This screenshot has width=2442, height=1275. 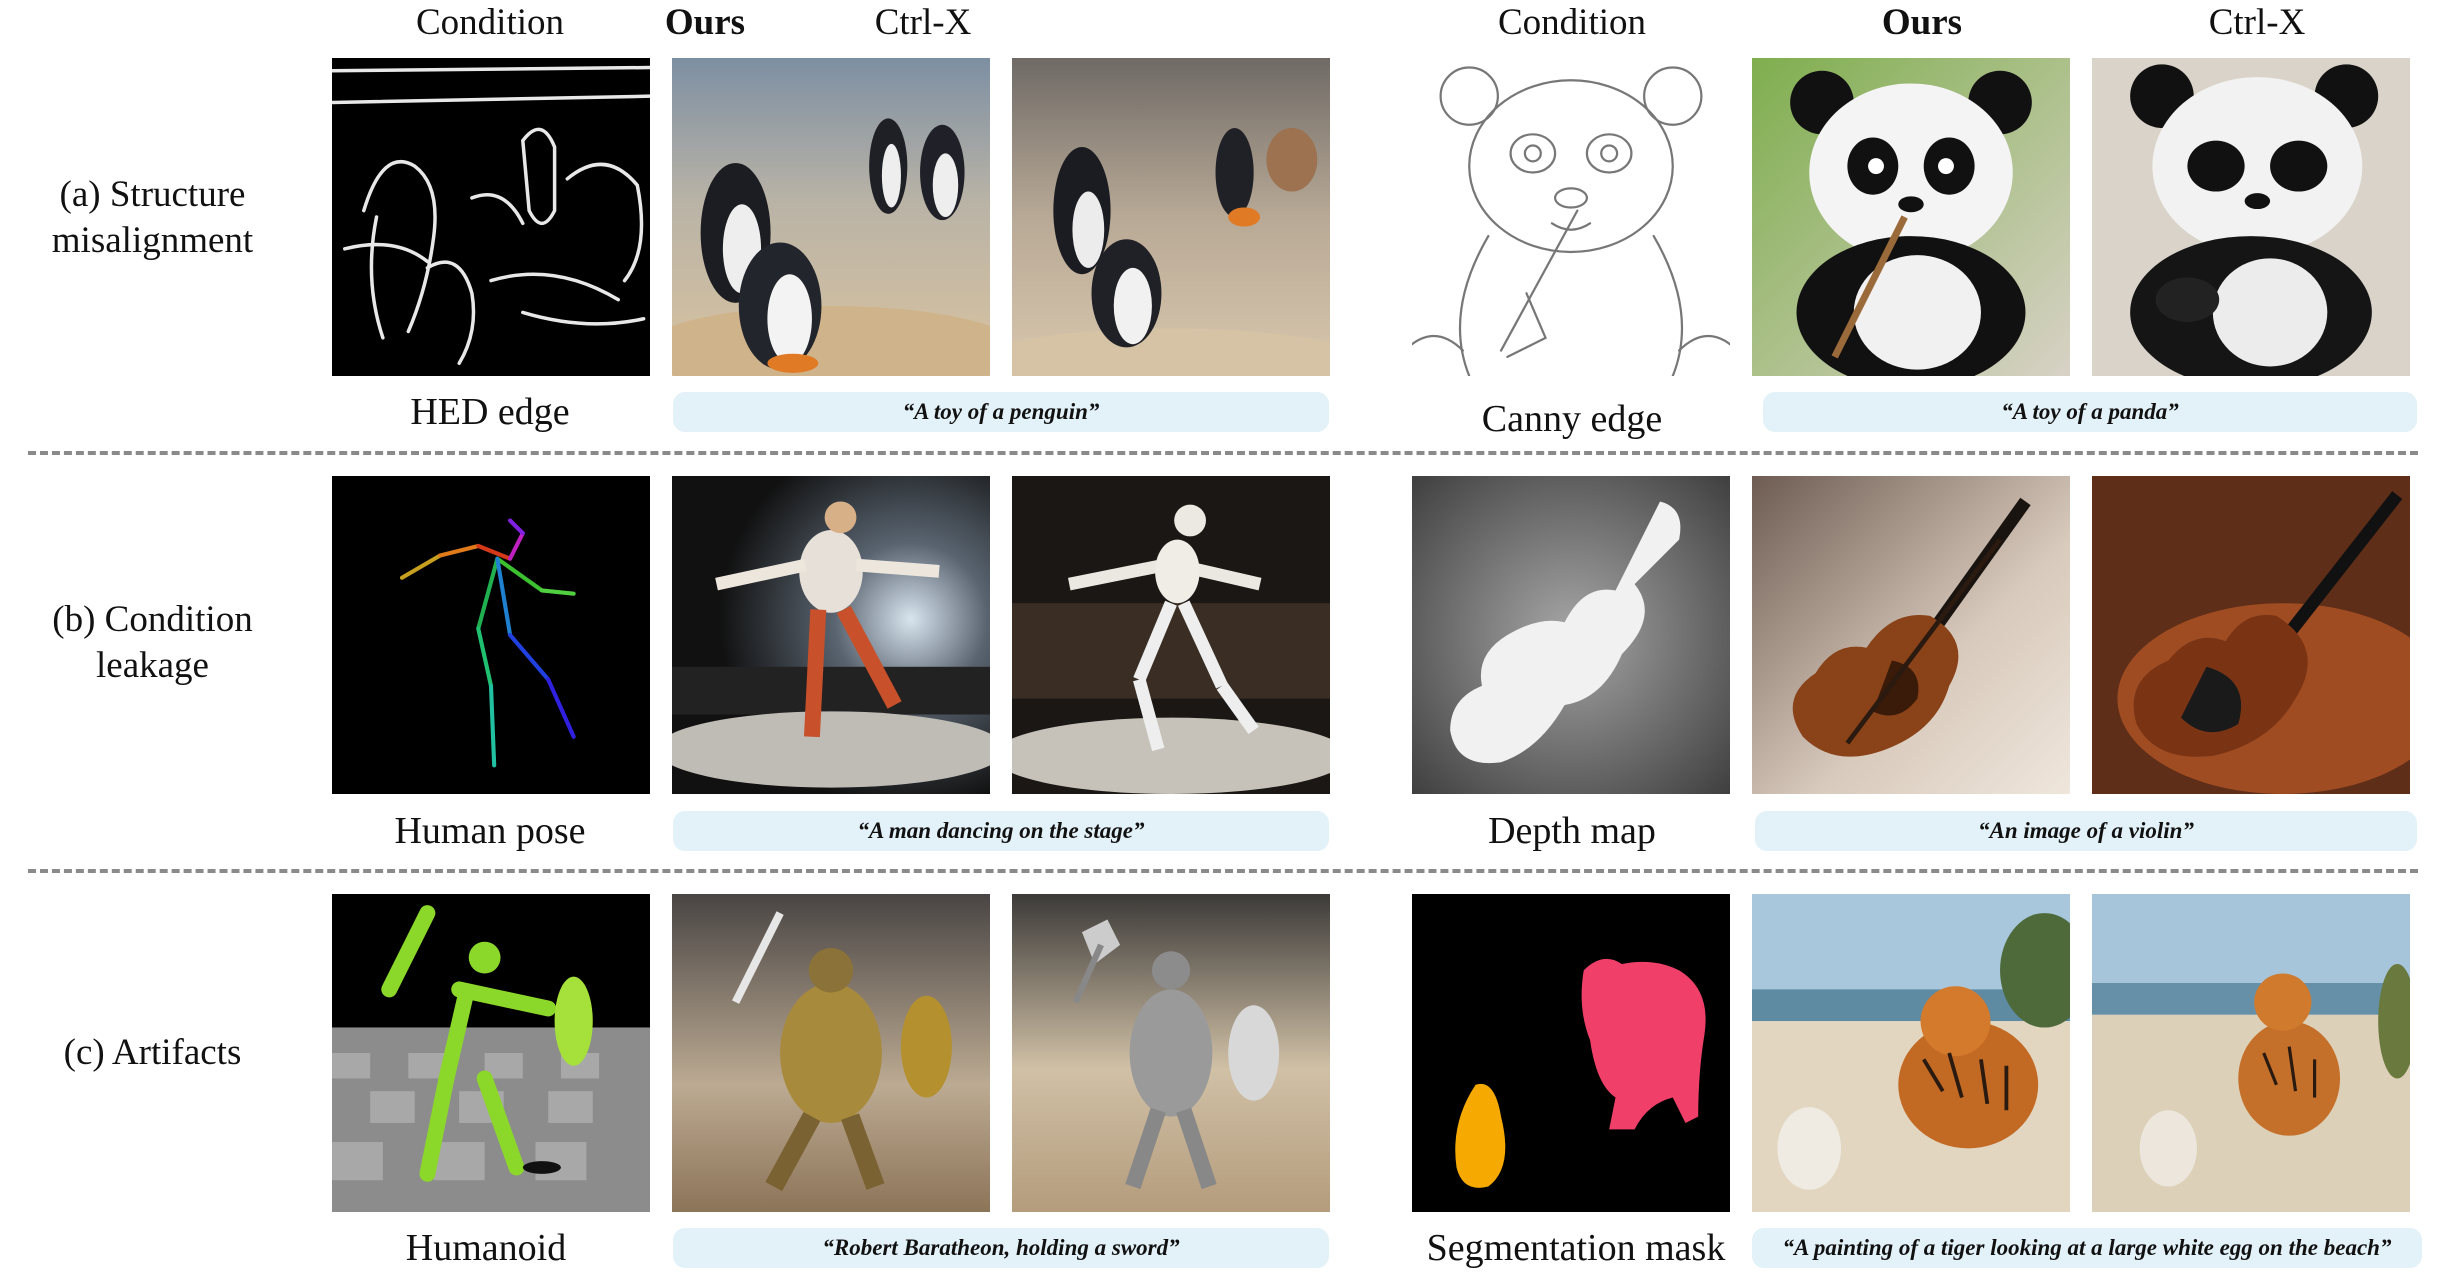 I want to click on header-ctrlx-right: Ctrl-X, so click(x=2257, y=22).